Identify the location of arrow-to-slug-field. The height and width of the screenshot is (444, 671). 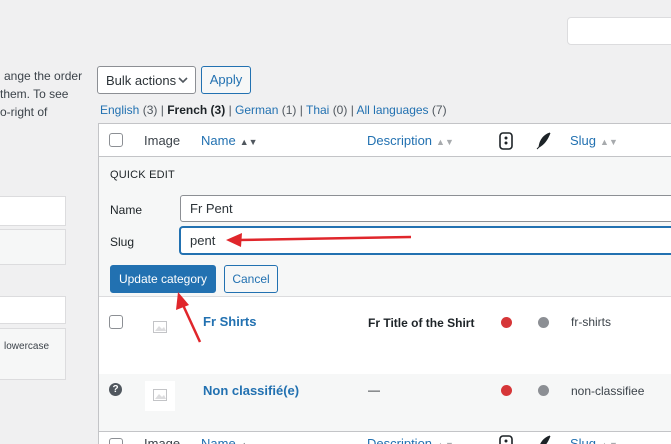
(319, 240).